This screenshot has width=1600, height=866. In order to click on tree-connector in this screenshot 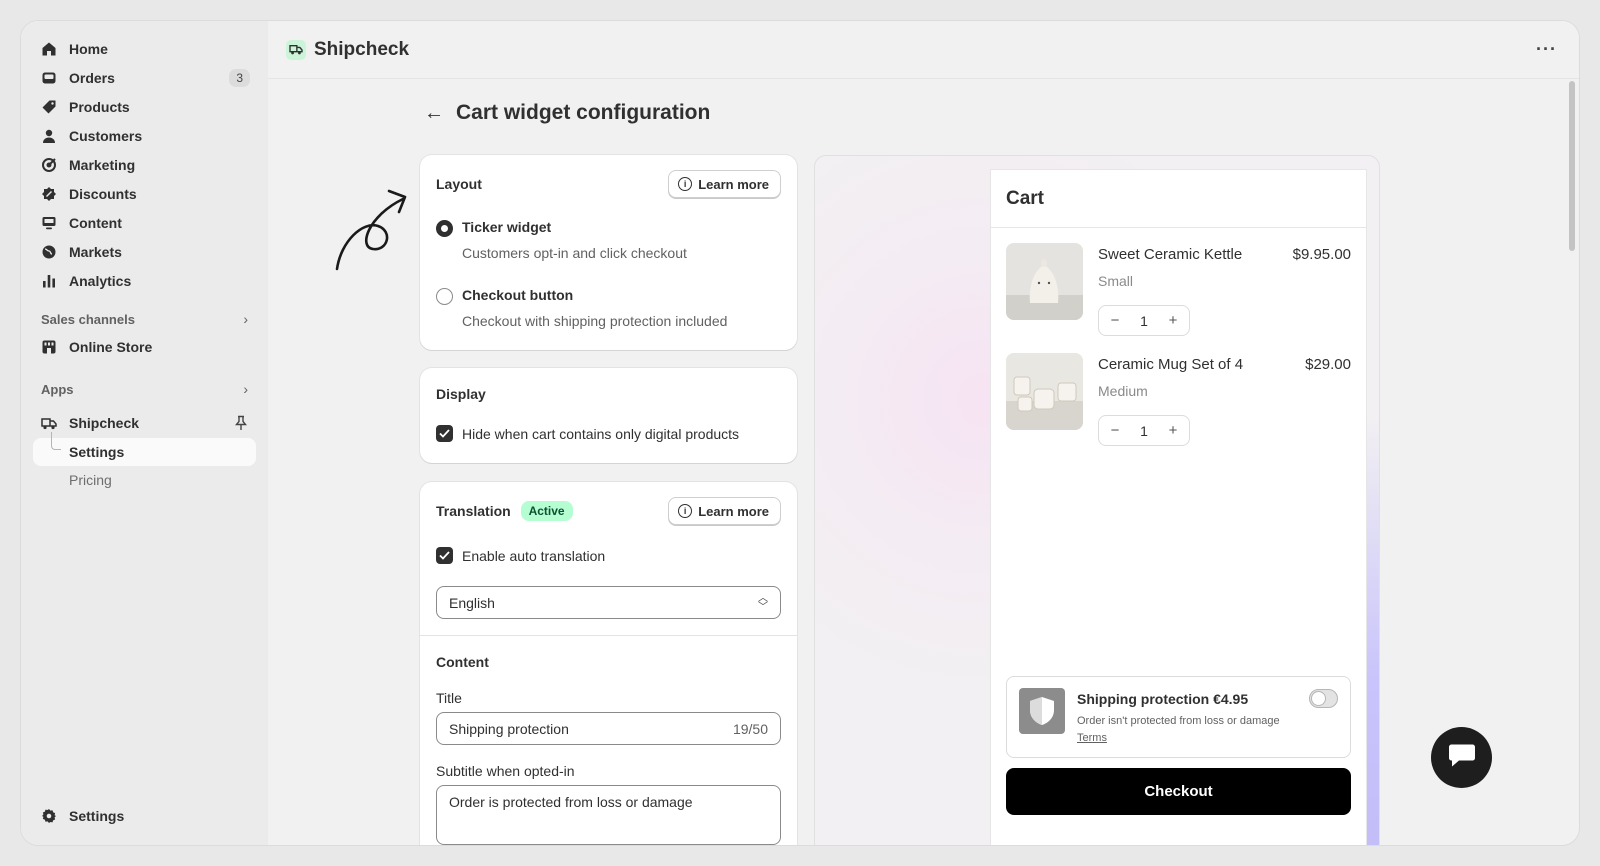, I will do `click(56, 441)`.